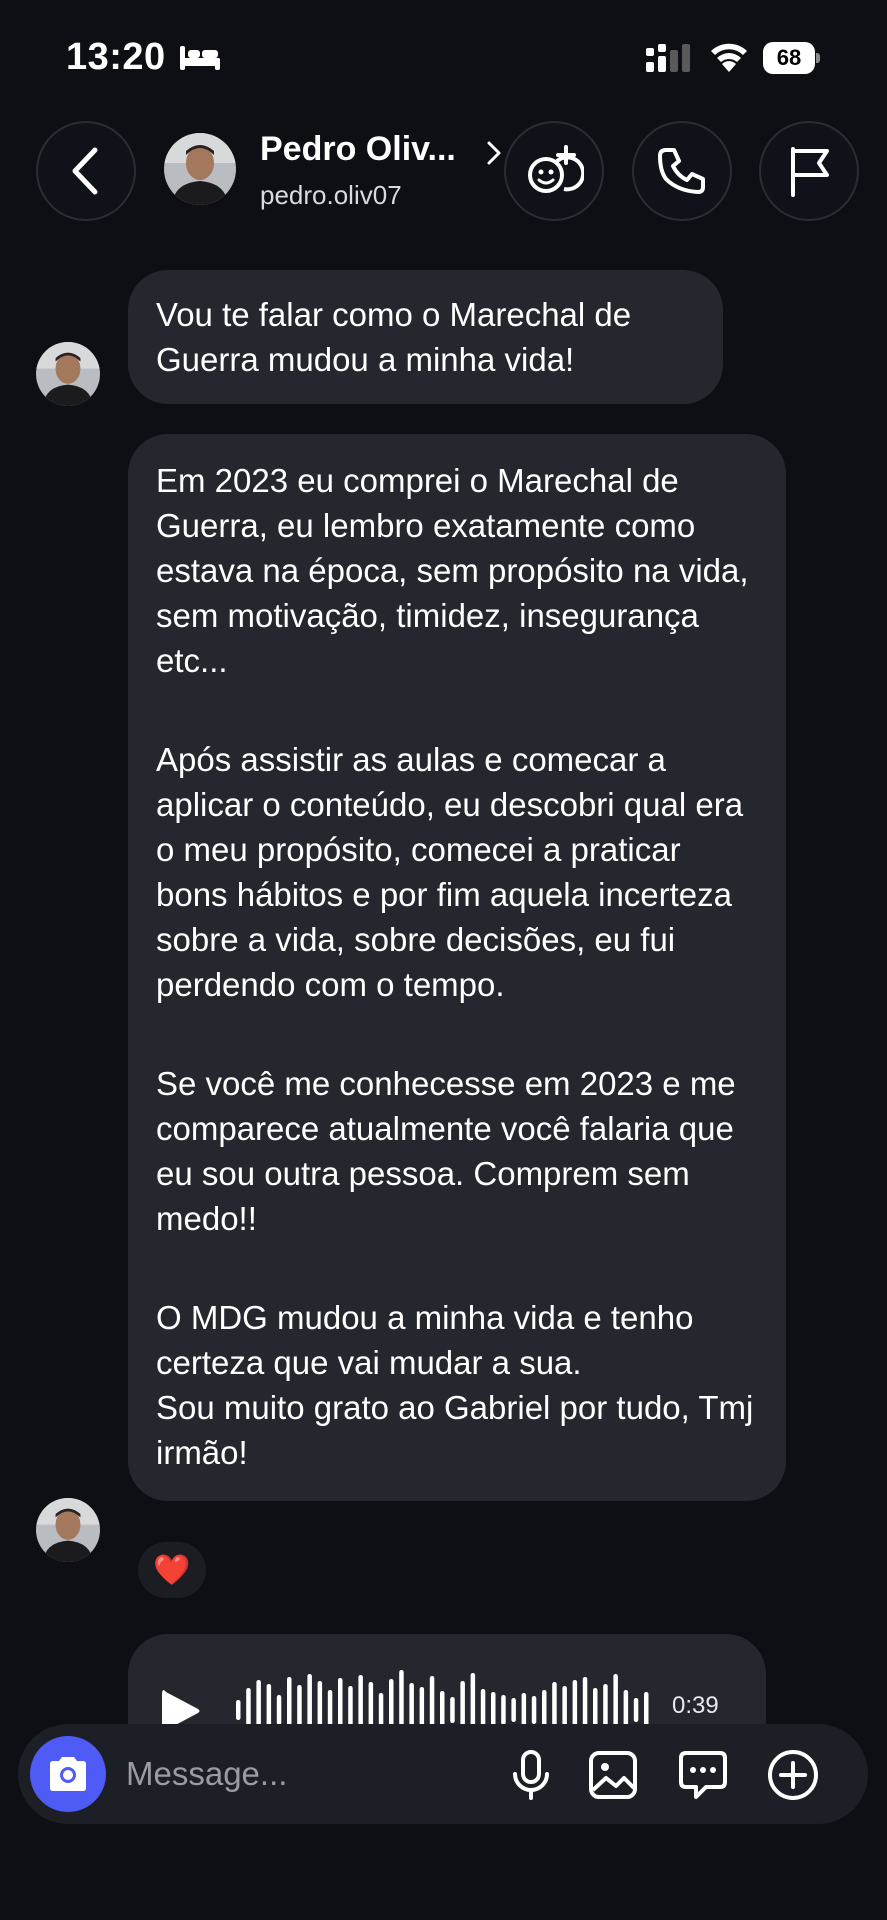 The width and height of the screenshot is (887, 1920). What do you see at coordinates (668, 58) in the screenshot?
I see `signal-icon` at bounding box center [668, 58].